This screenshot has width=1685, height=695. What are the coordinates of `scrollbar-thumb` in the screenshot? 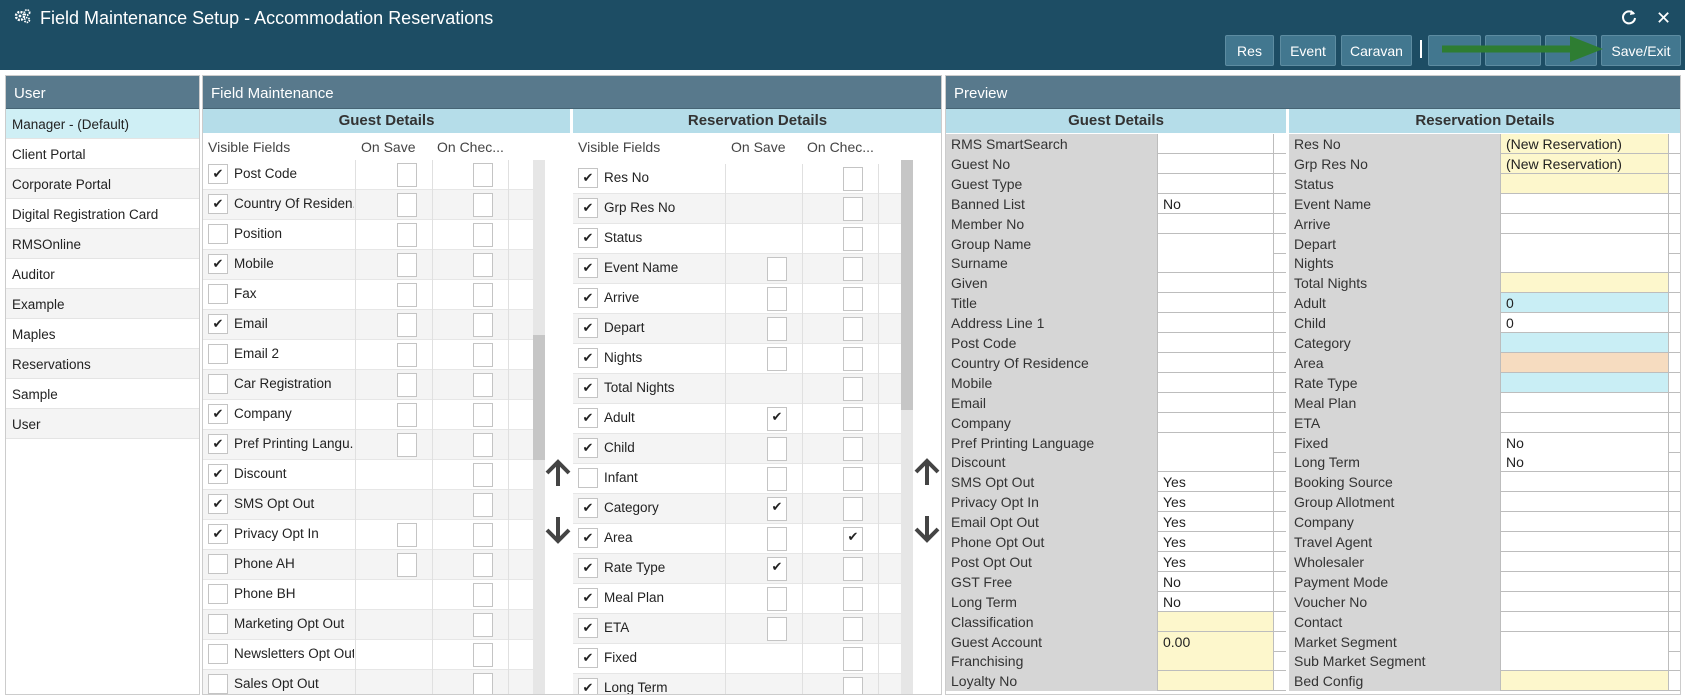 It's located at (539, 397).